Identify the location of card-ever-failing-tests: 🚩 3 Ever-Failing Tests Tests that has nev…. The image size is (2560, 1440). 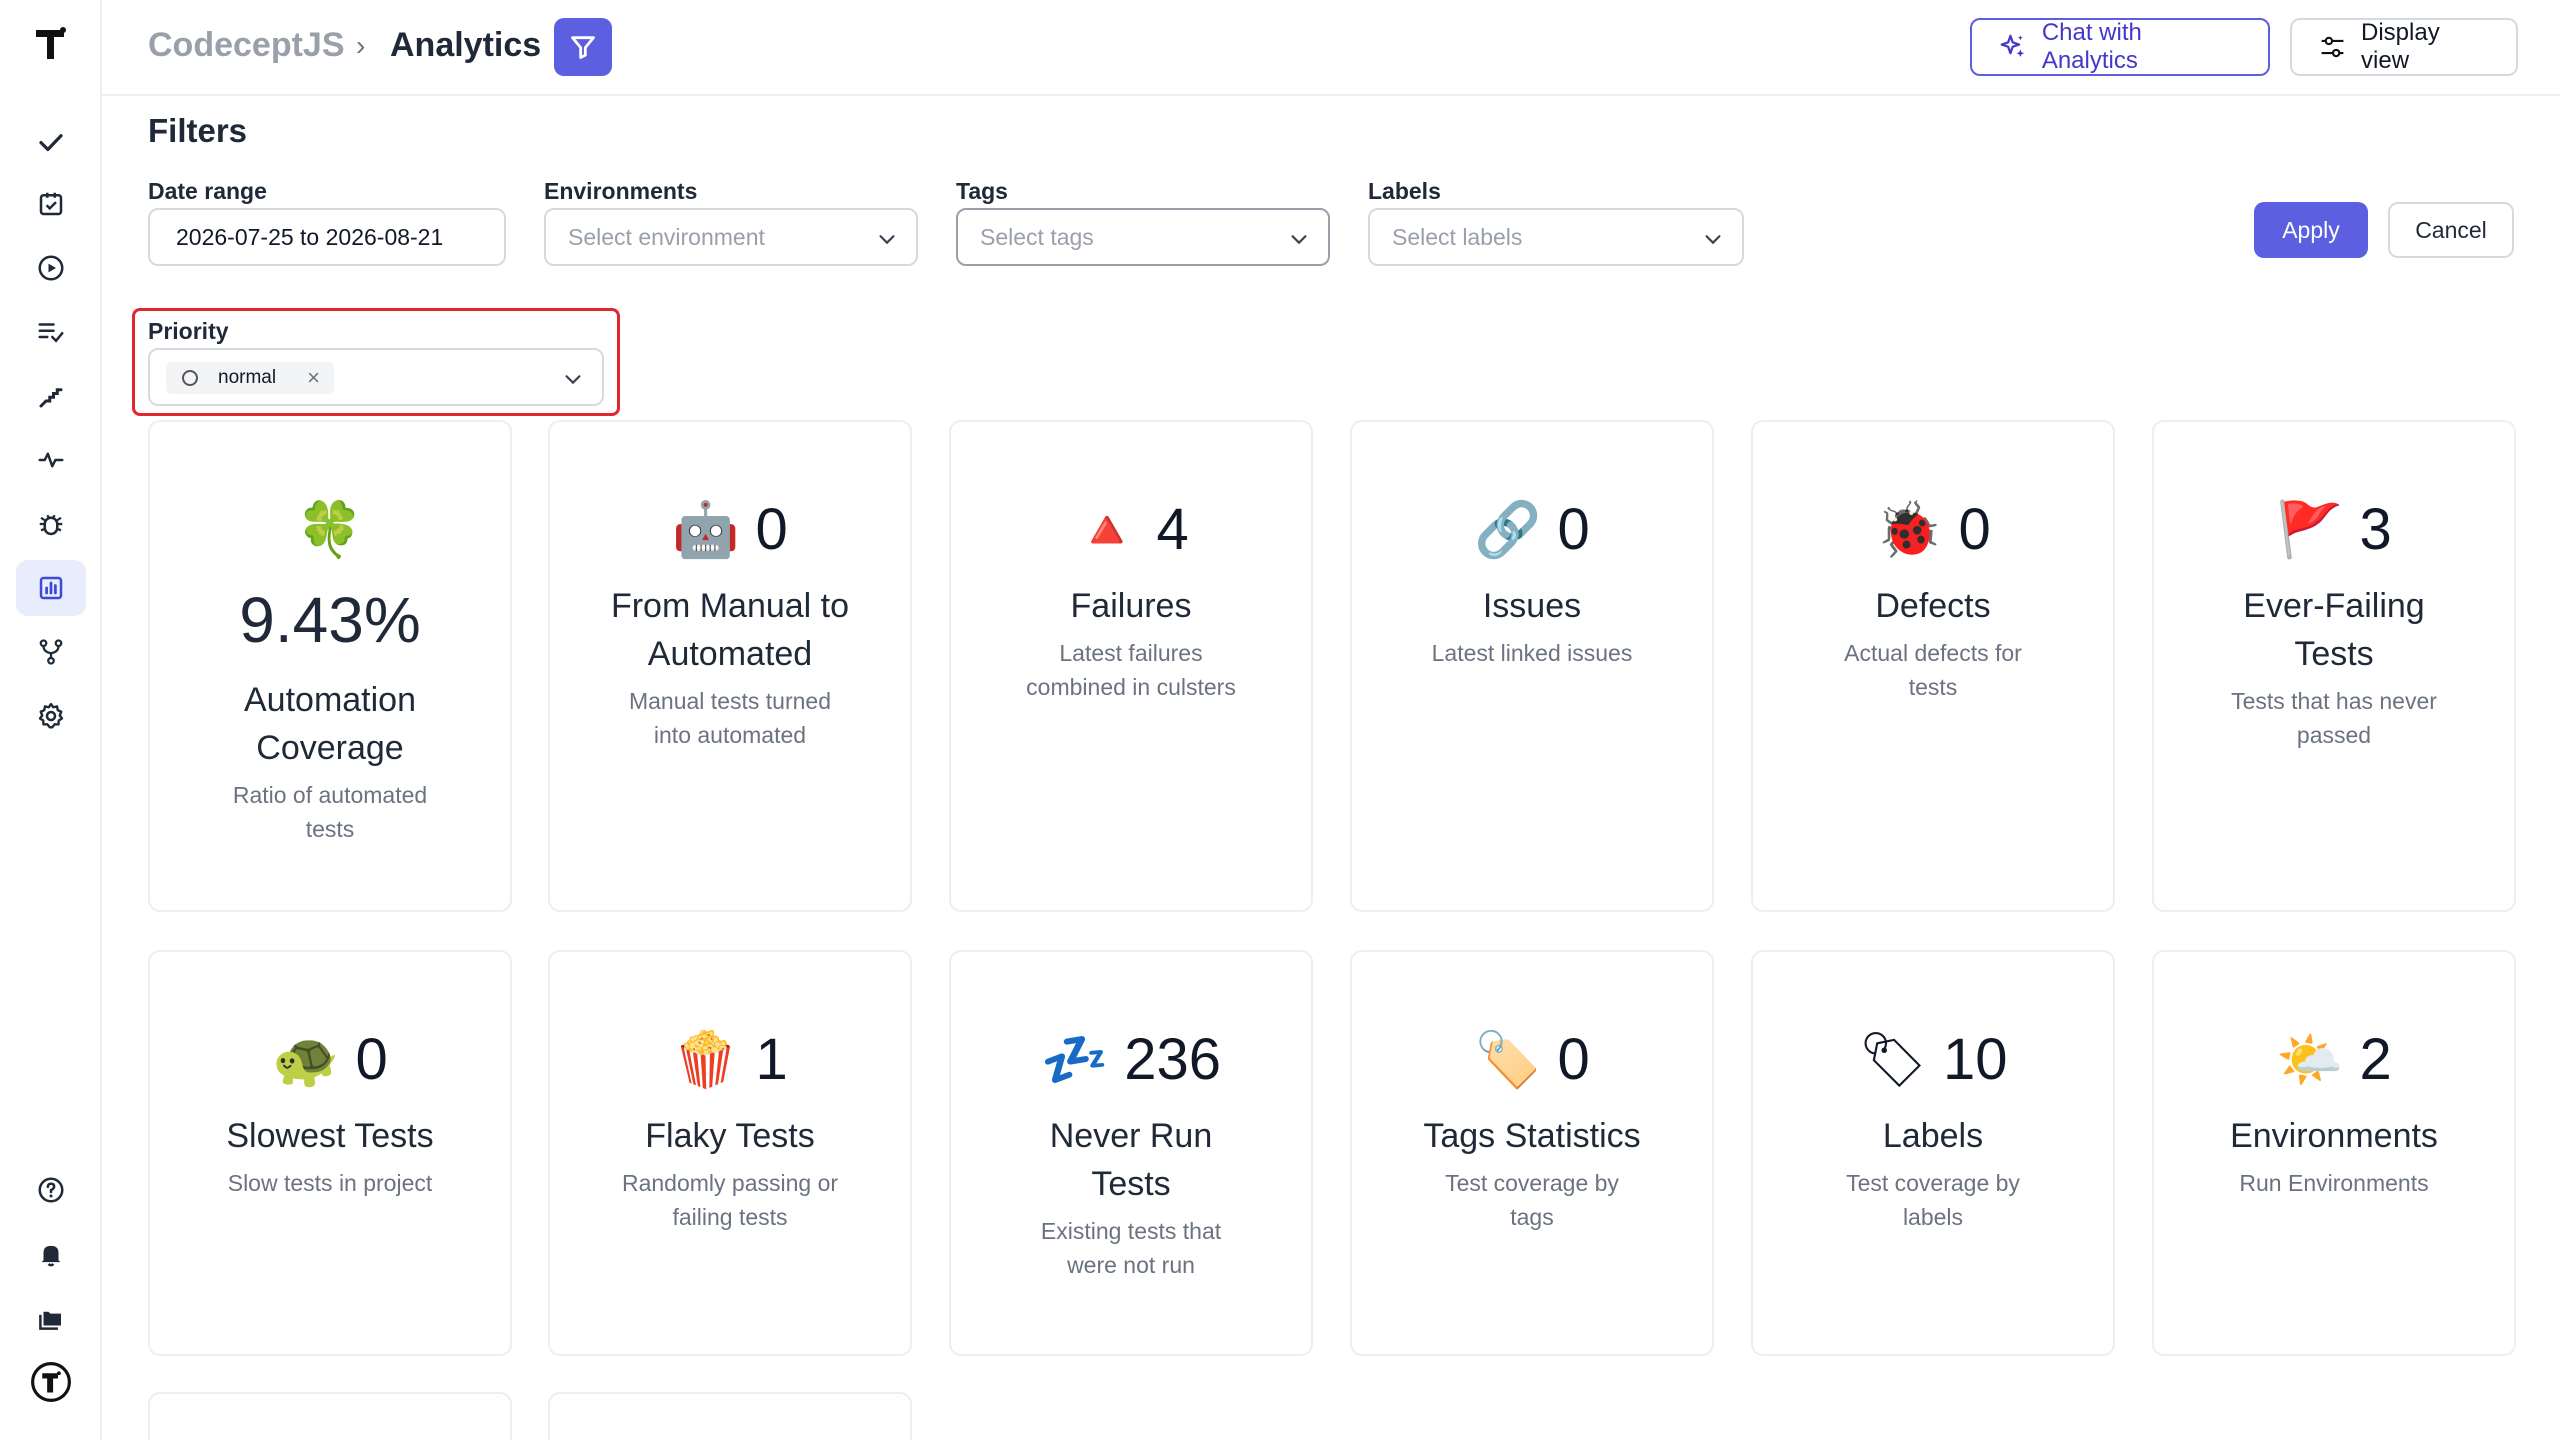
(2334, 666).